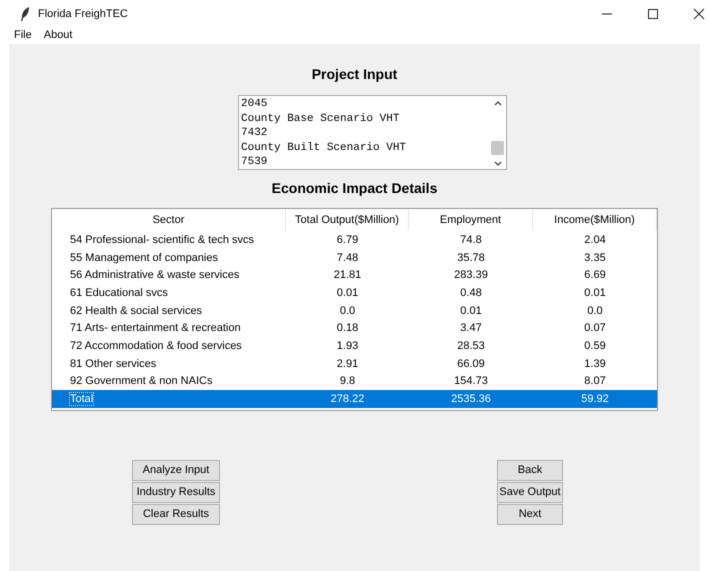  Describe the element at coordinates (347, 381) in the screenshot. I see `table-cell-text: 9.8` at that location.